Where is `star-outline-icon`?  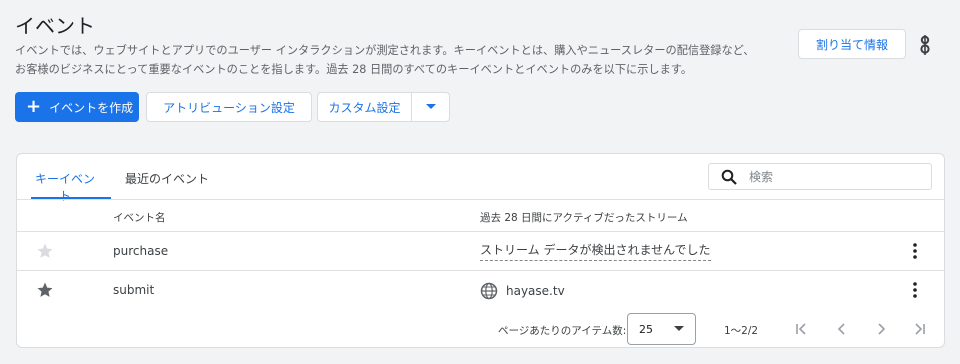
star-outline-icon is located at coordinates (45, 251).